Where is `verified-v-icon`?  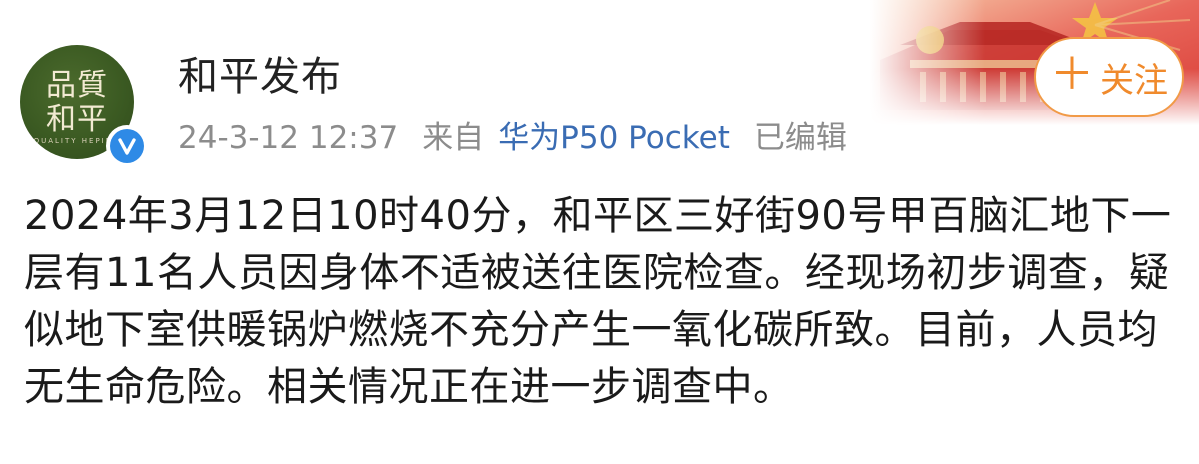 verified-v-icon is located at coordinates (127, 146).